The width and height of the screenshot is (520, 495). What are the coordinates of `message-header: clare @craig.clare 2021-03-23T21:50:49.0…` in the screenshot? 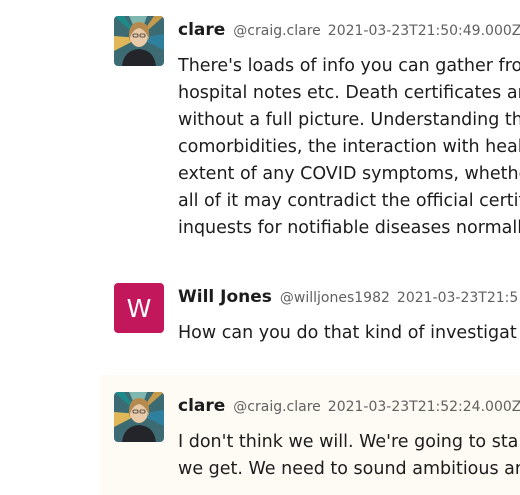 It's located at (349, 30).